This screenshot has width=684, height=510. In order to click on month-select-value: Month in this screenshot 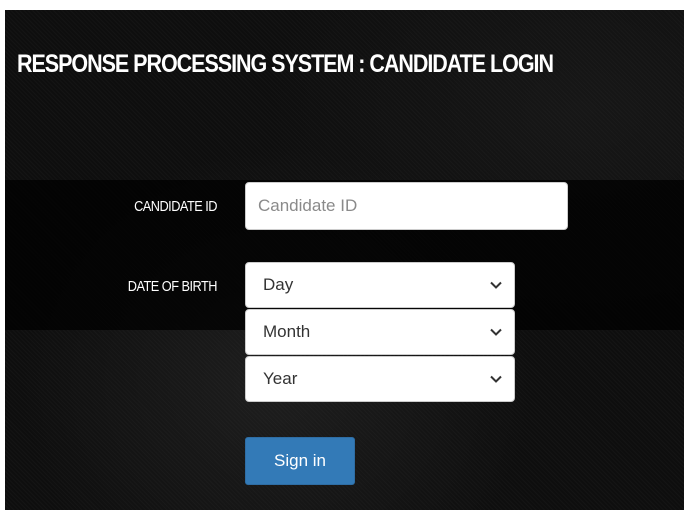, I will do `click(287, 331)`.